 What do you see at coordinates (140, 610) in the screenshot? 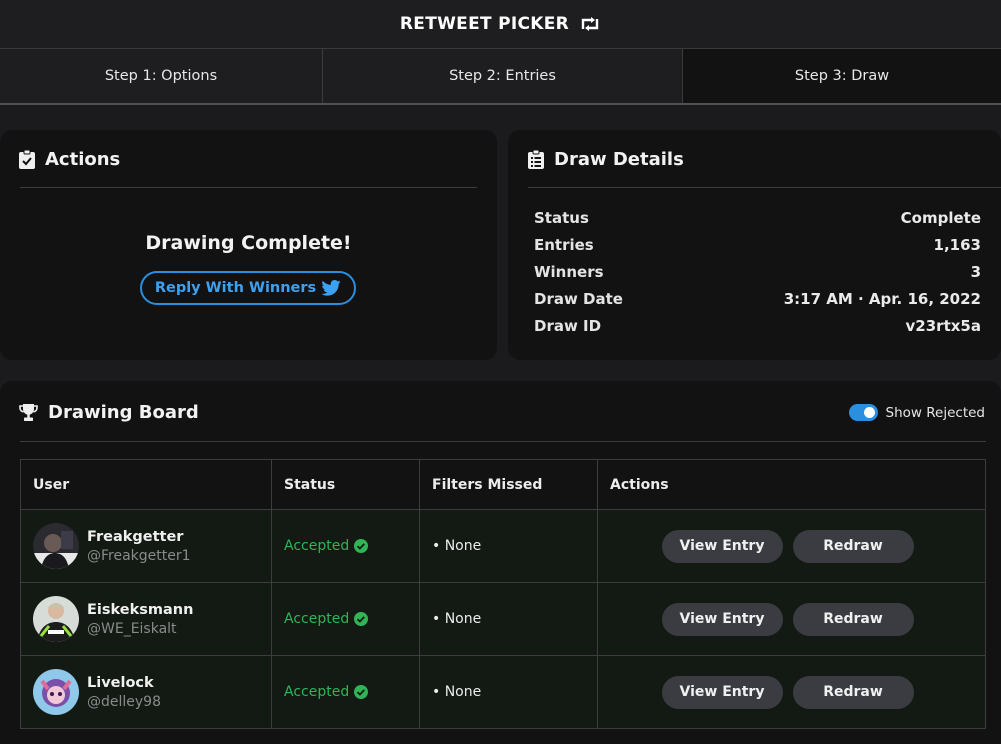
I see `user-name: Eiskeksmann` at bounding box center [140, 610].